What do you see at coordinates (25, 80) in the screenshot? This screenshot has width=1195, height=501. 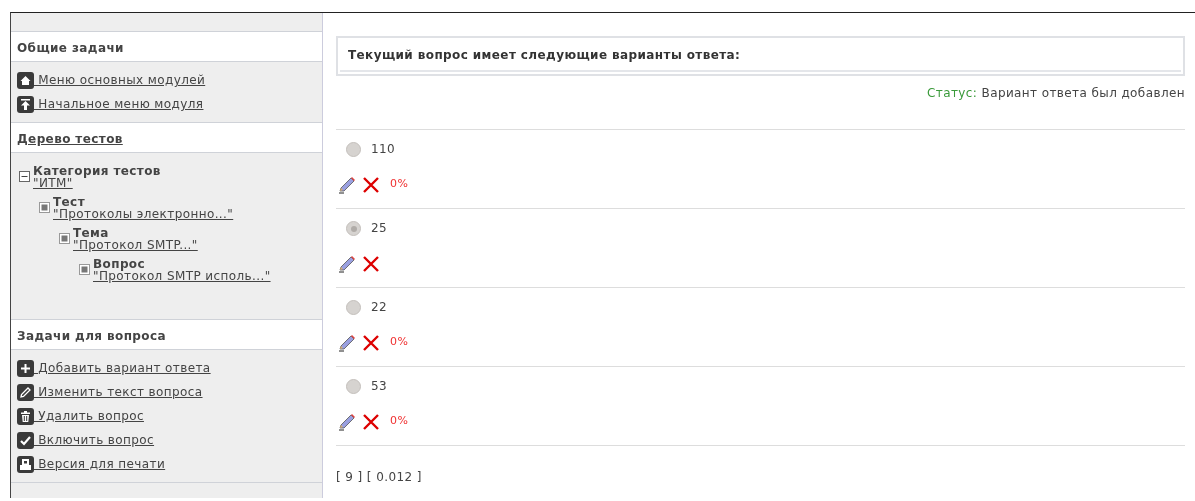 I see `home-icon` at bounding box center [25, 80].